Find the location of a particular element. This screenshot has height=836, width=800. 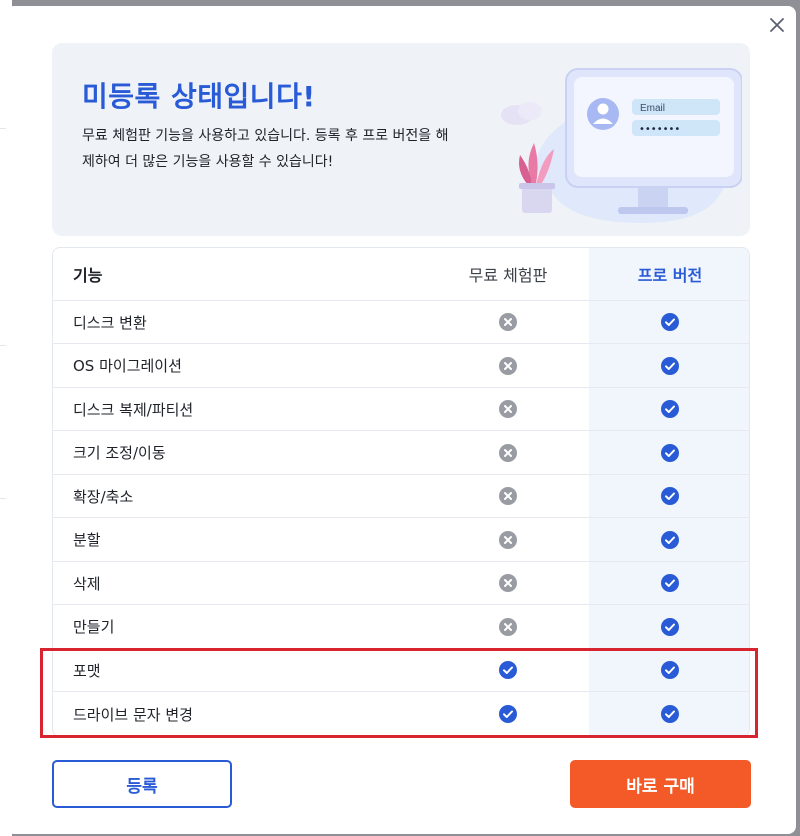

feature-name: 삭제 is located at coordinates (87, 583).